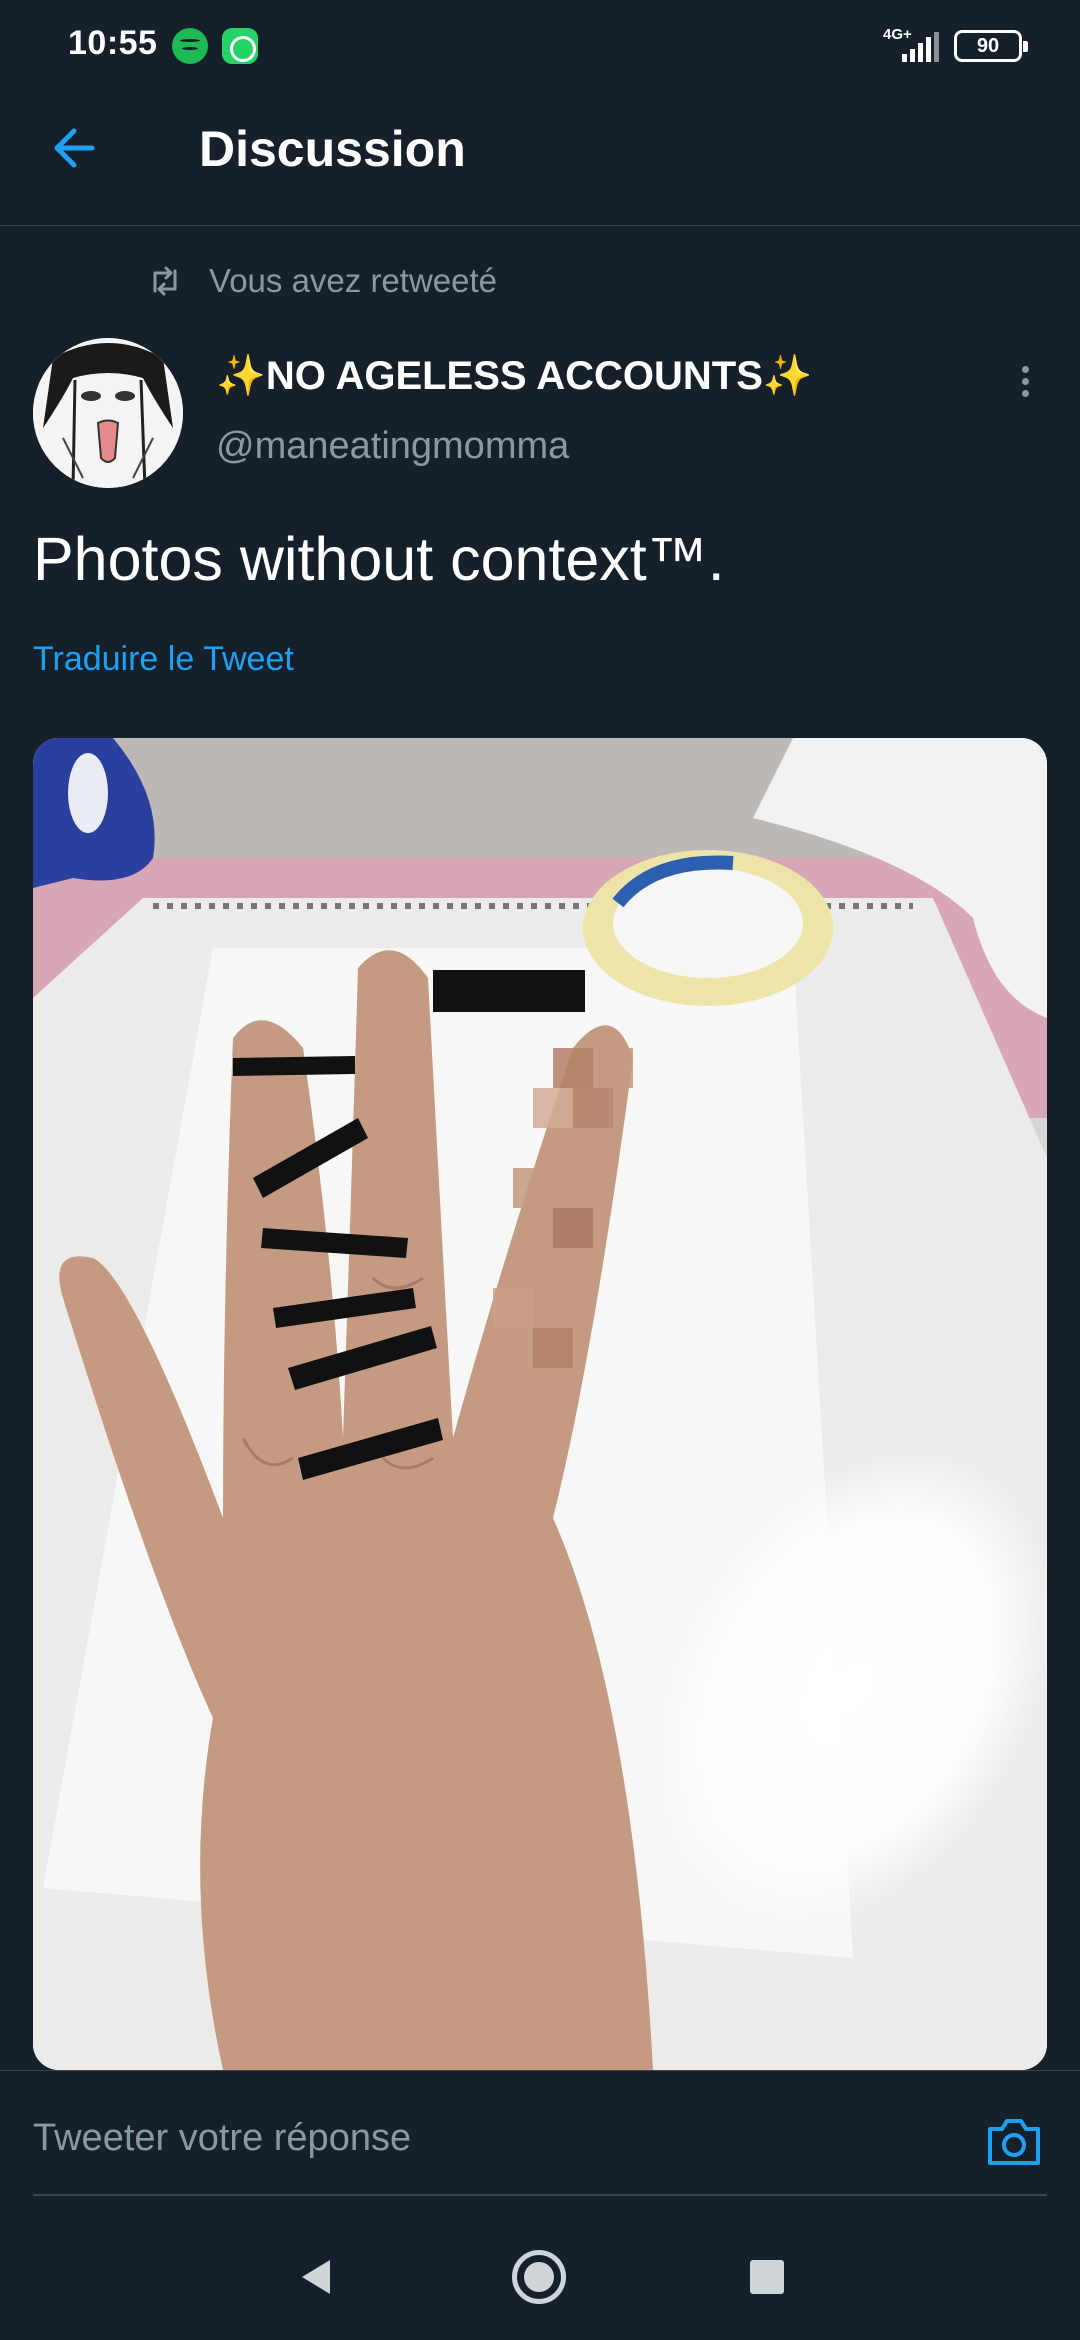 The height and width of the screenshot is (2340, 1080). I want to click on display-name: ✨NO AGELESS ACCOUNTS✨, so click(514, 375).